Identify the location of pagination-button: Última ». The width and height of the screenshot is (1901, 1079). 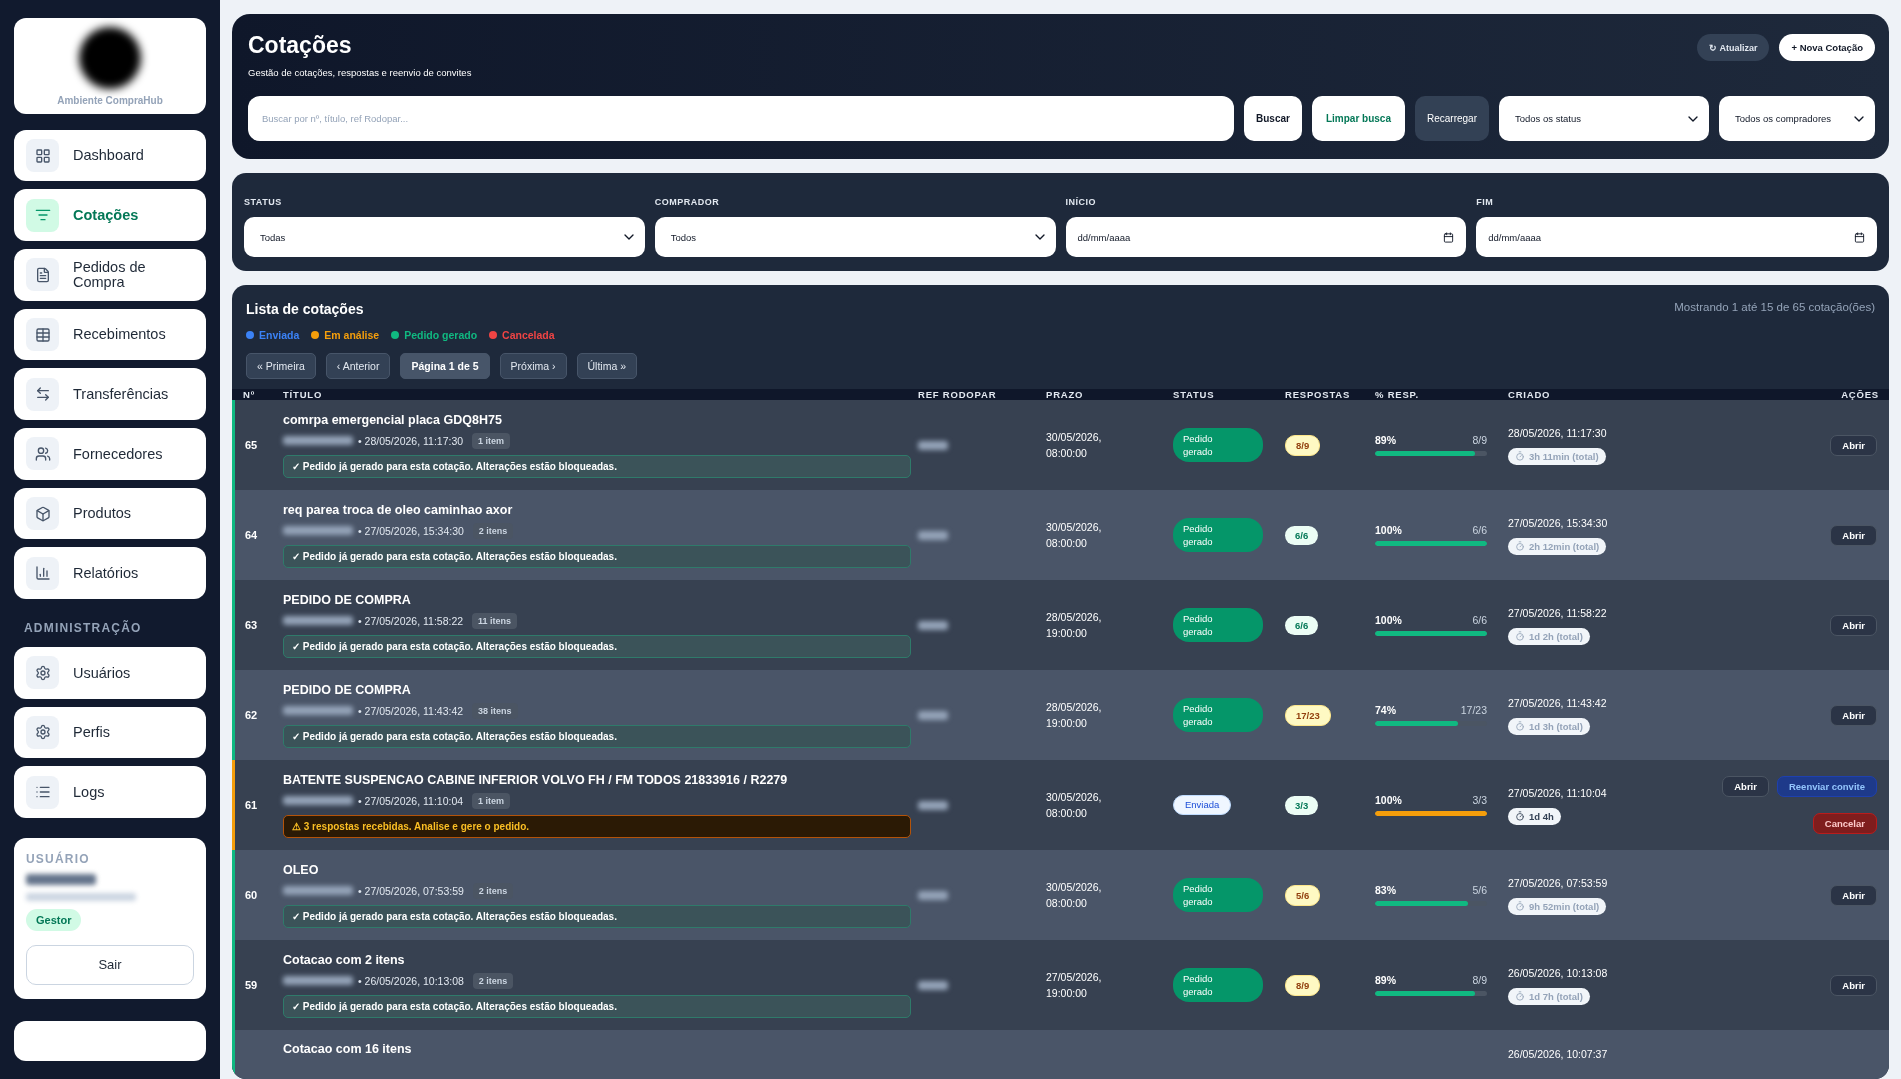
(607, 366).